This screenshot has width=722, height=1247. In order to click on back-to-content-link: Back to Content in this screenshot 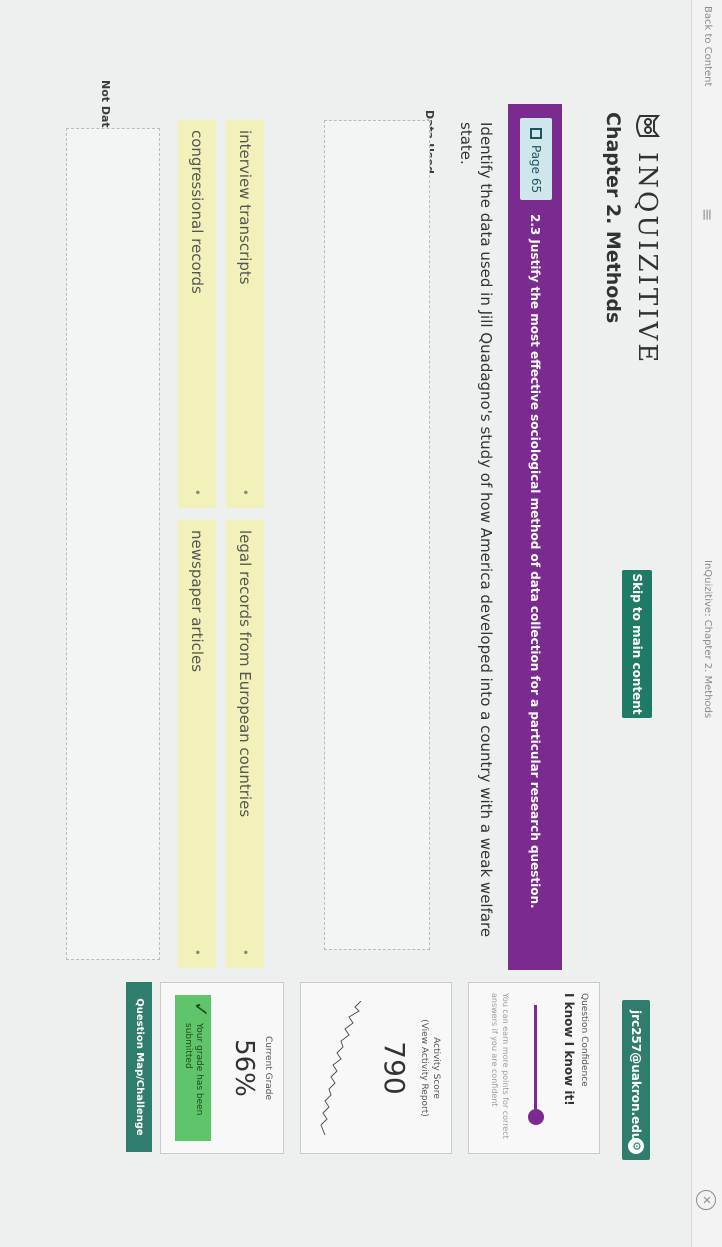, I will do `click(707, 46)`.